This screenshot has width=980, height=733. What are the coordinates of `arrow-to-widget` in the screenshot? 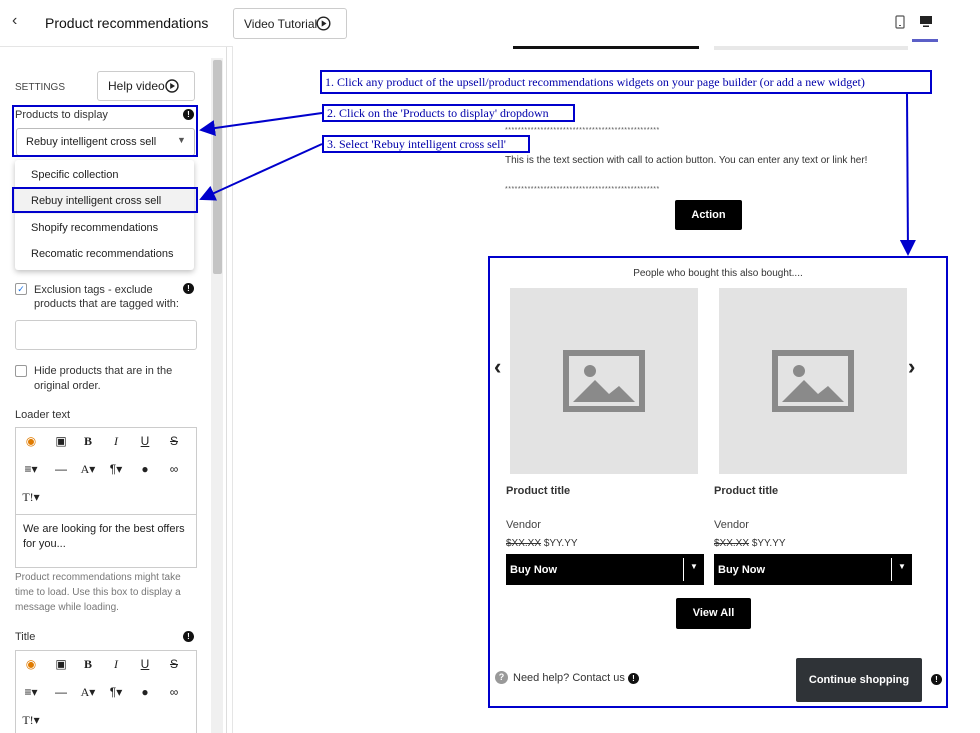 It's located at (907, 174).